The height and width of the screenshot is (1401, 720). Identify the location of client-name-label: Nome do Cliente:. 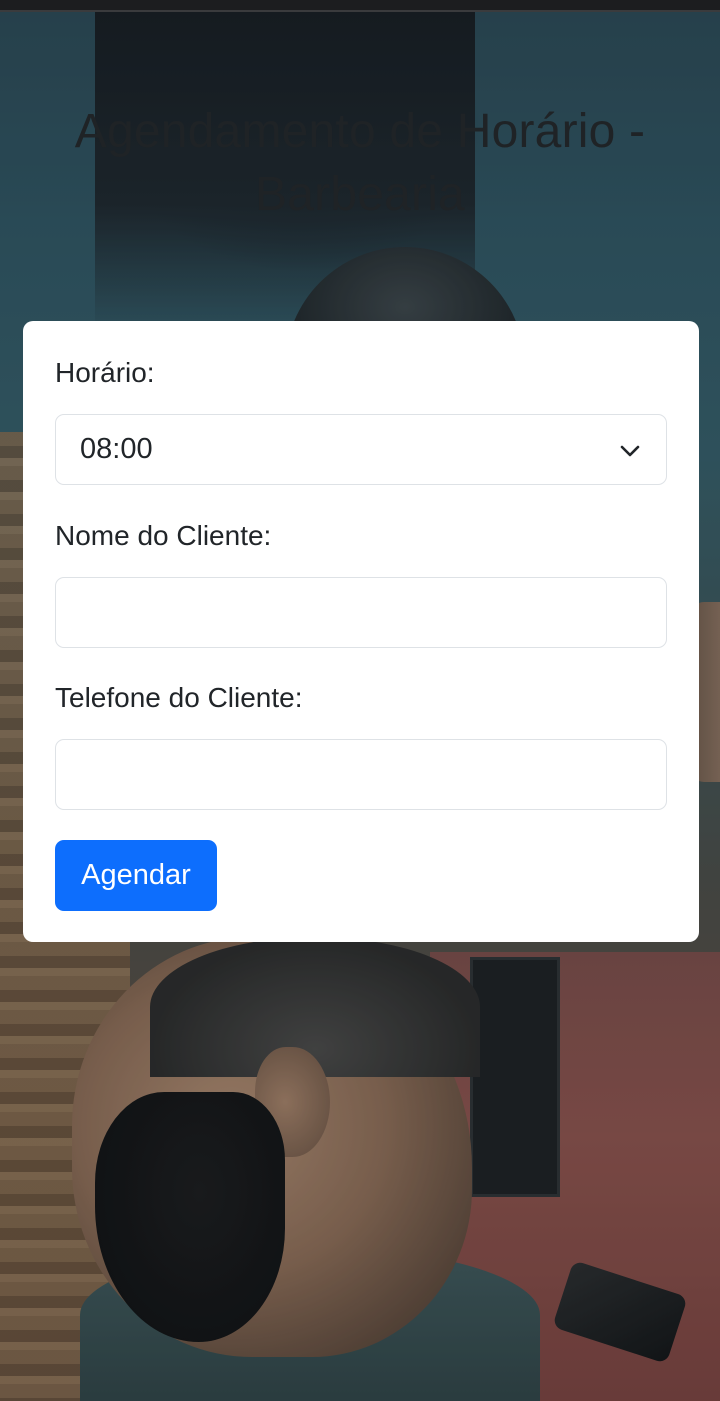
(163, 535).